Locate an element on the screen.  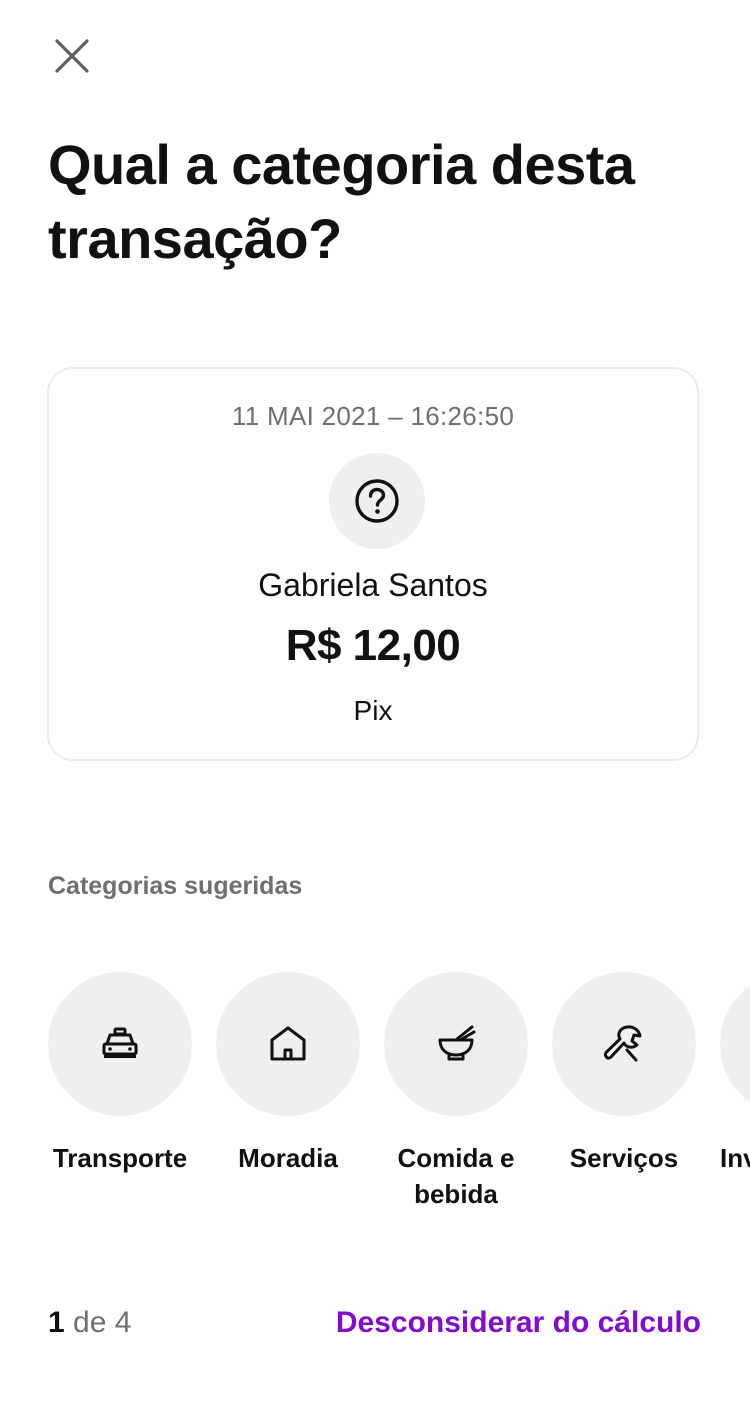
page-title: Qual a categoria desta transação? is located at coordinates (341, 201).